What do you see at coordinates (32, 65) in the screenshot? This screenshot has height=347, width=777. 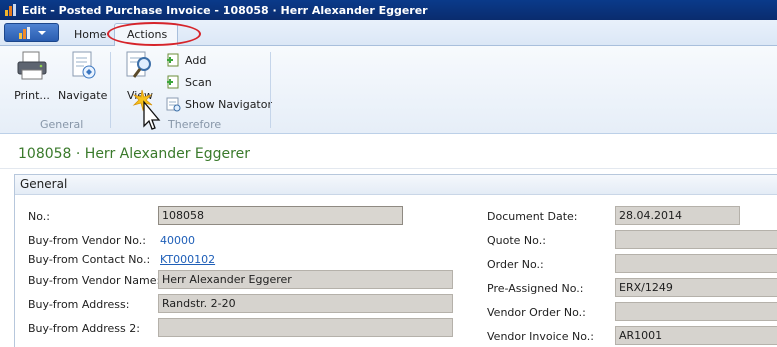 I see `printer-icon` at bounding box center [32, 65].